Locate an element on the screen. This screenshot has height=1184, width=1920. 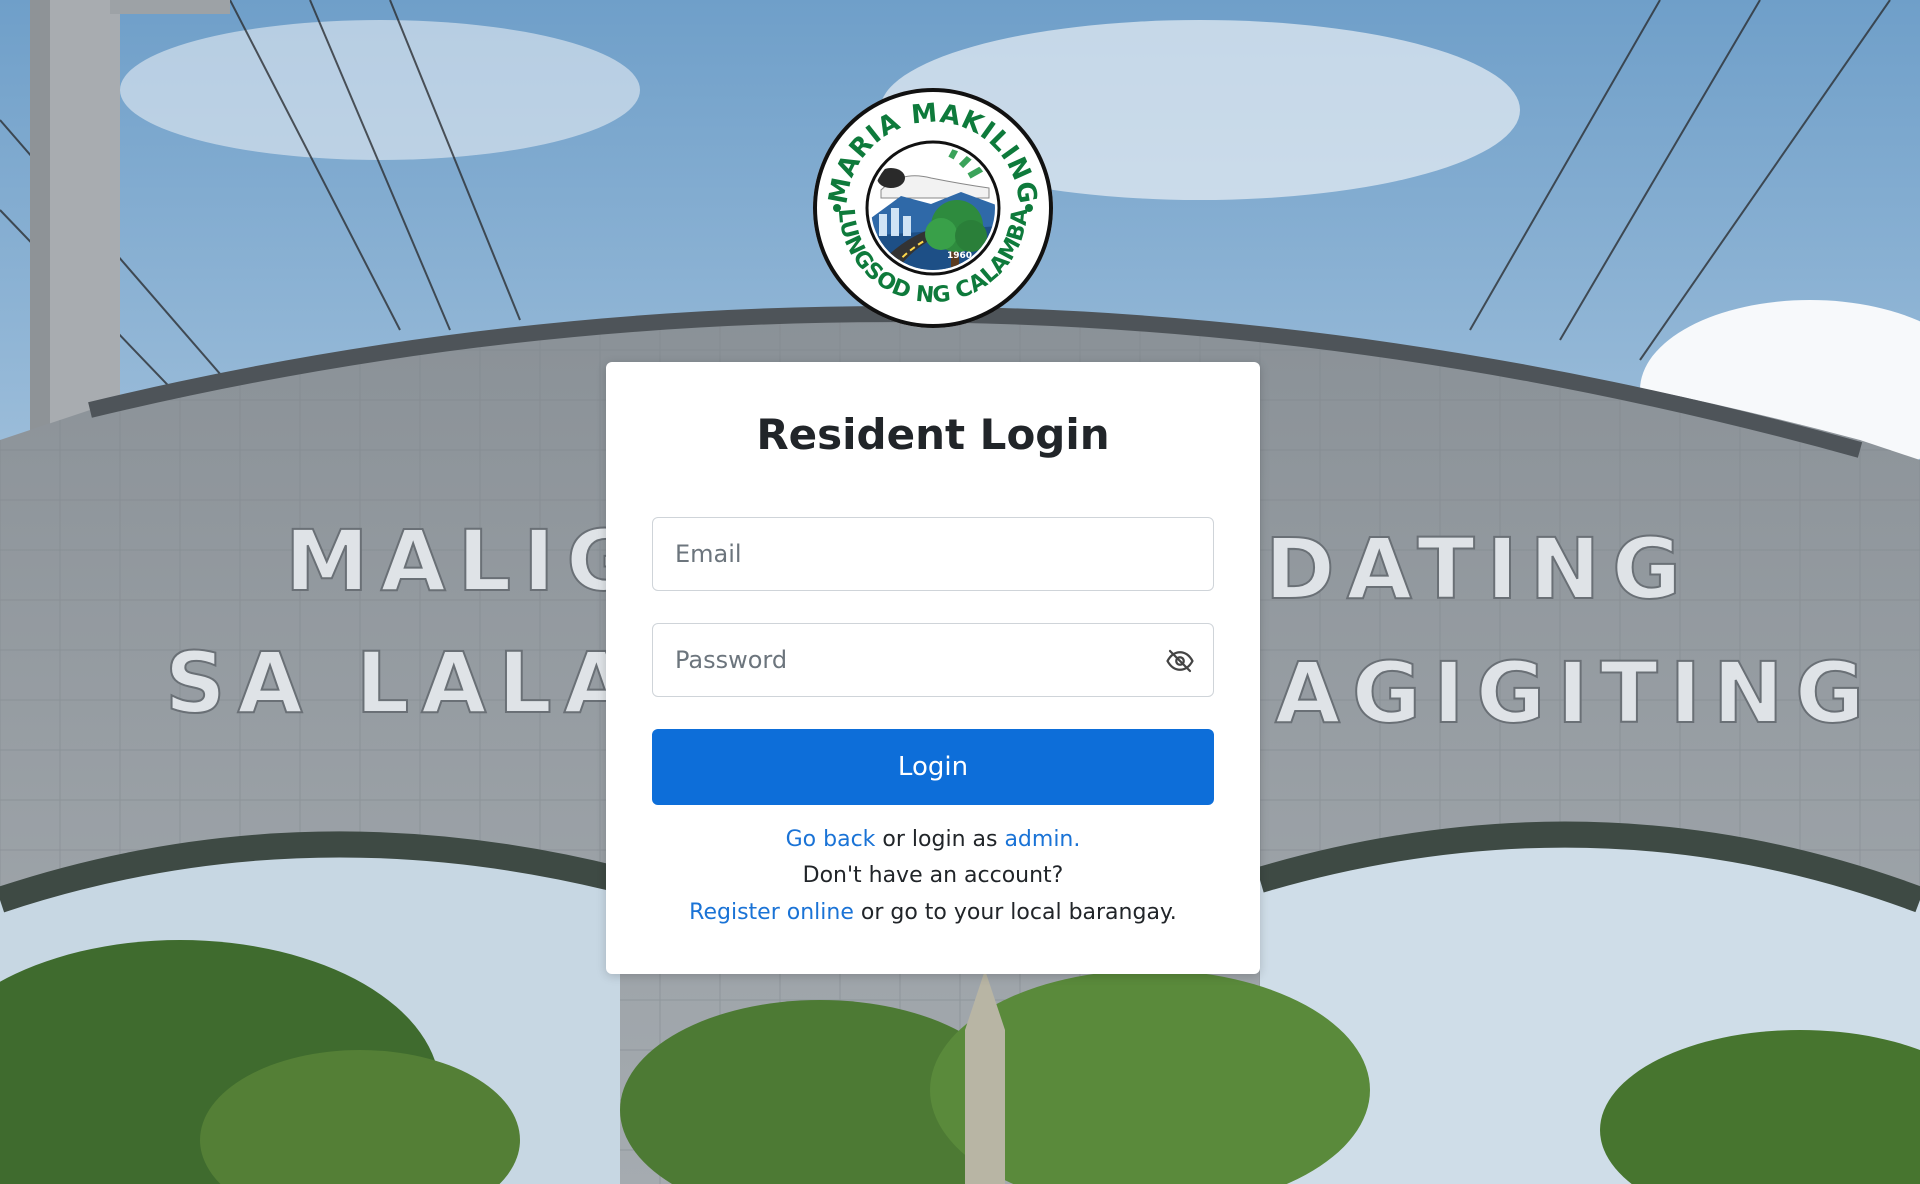
register-online-link: Register online is located at coordinates (771, 912).